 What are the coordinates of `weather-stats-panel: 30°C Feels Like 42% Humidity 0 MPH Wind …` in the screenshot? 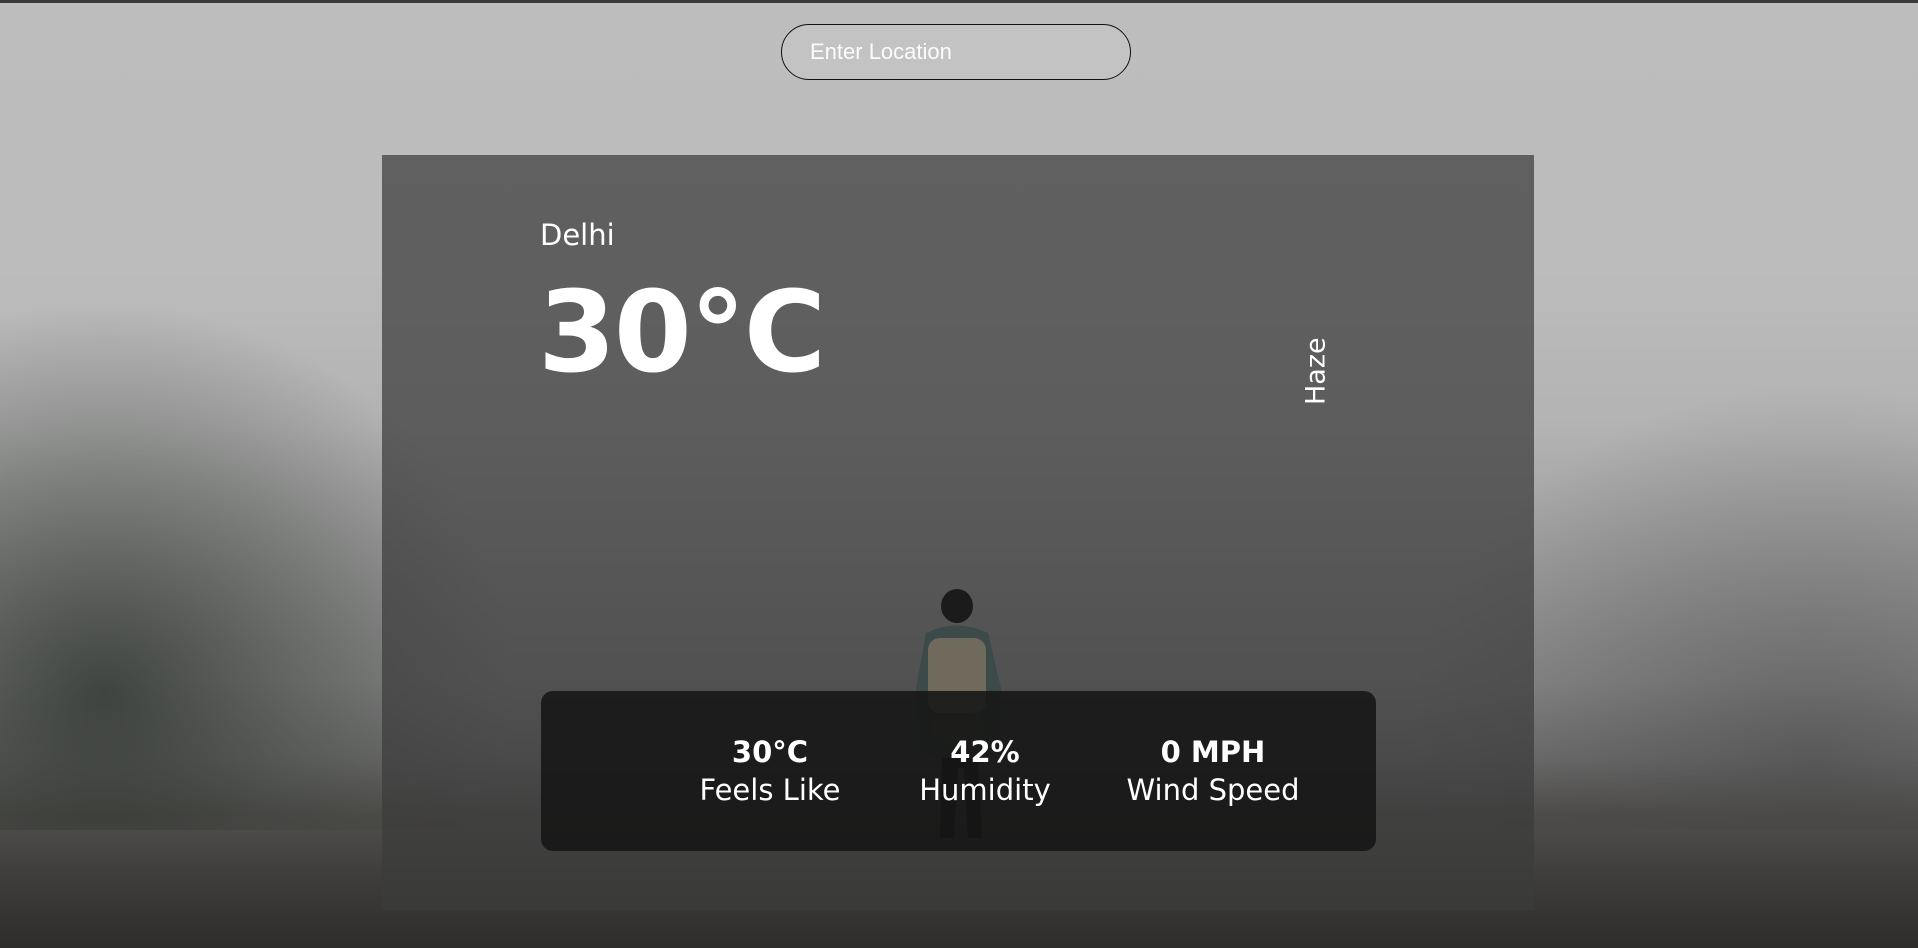 It's located at (958, 771).